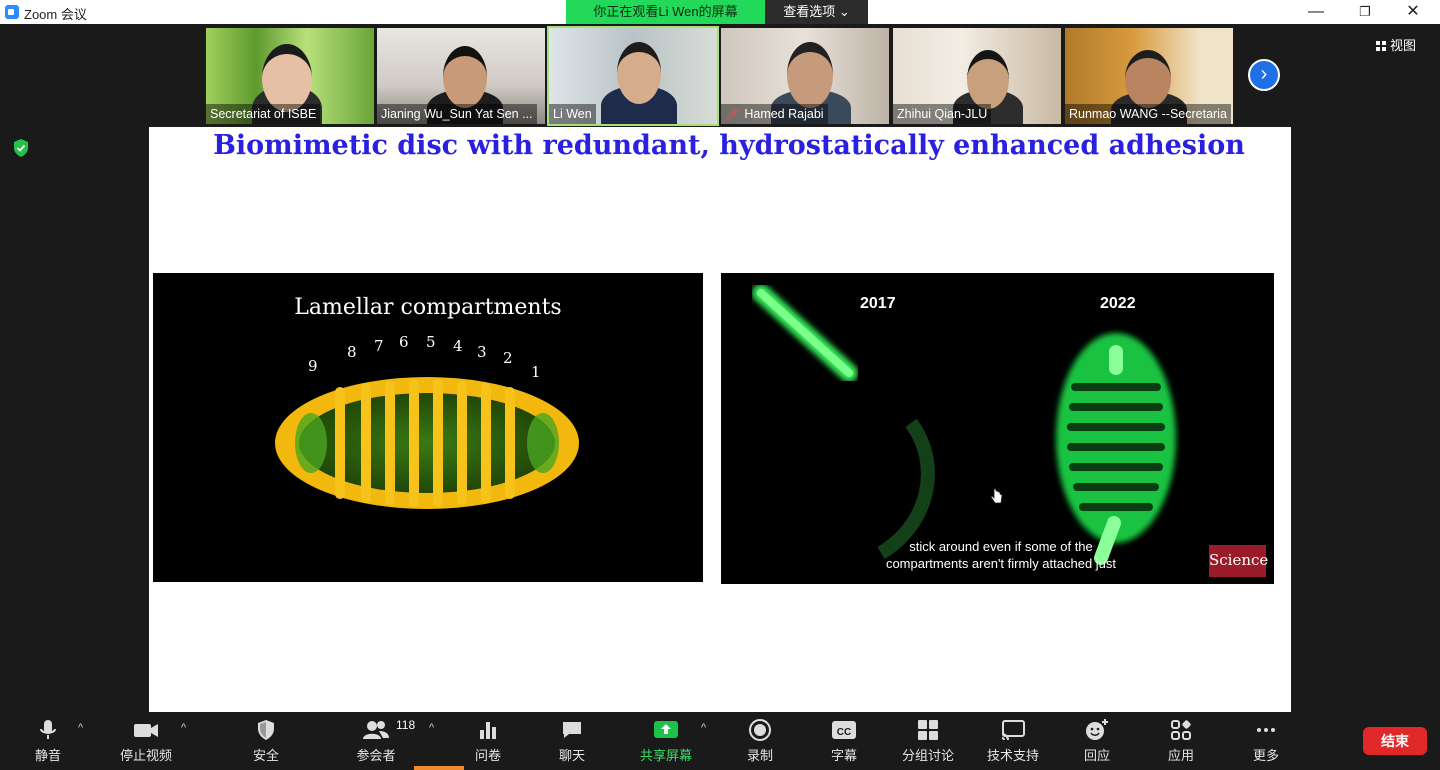  Describe the element at coordinates (1013, 730) in the screenshot. I see `cast-screen-icon` at that location.